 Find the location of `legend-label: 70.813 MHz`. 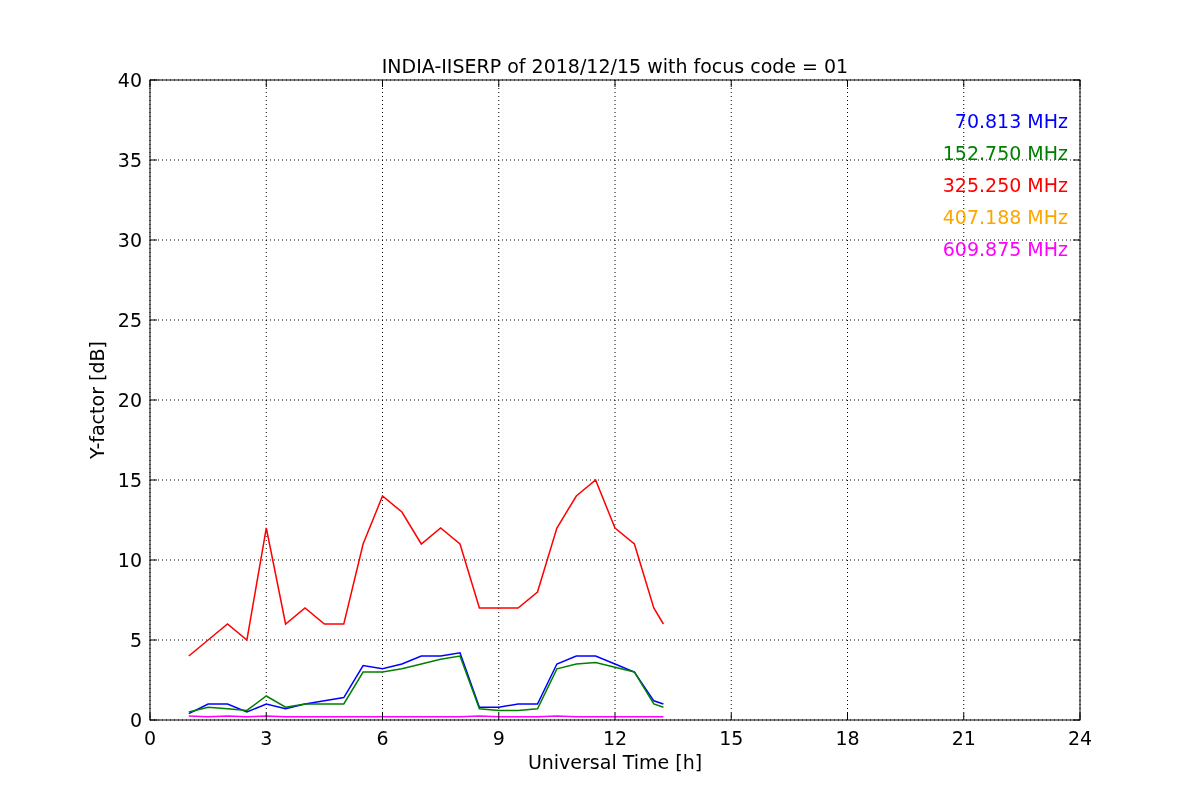

legend-label: 70.813 MHz is located at coordinates (1011, 121).